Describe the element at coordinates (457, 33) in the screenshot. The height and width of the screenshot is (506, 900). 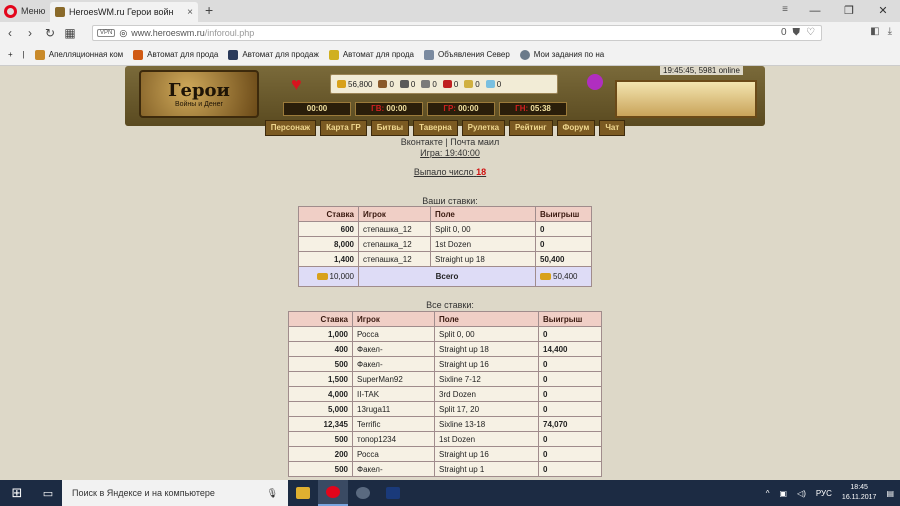
I see `url-field: VPN ◎ www.heroeswm.ru/inforoul.php 0 ⛊ ♡` at that location.